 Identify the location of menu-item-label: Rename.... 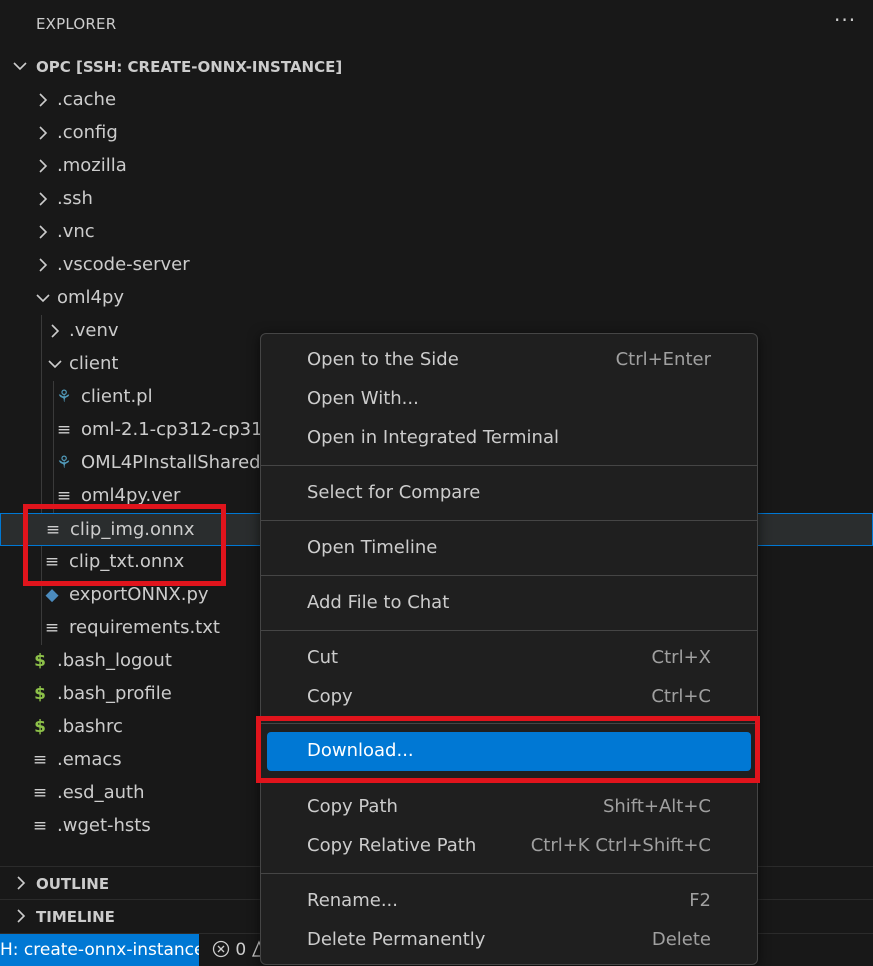
(352, 900).